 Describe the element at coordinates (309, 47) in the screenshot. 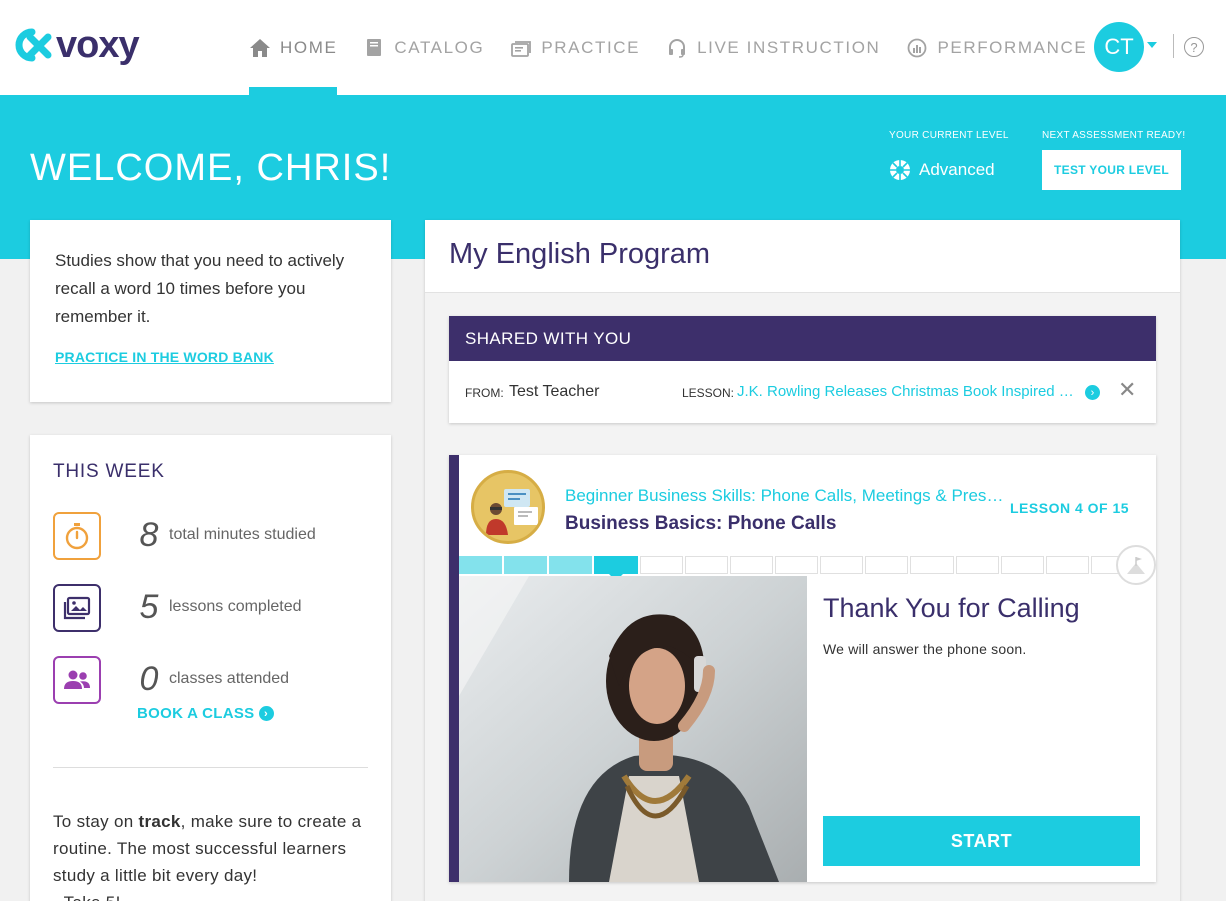

I see `nav-home-label: HOME` at that location.